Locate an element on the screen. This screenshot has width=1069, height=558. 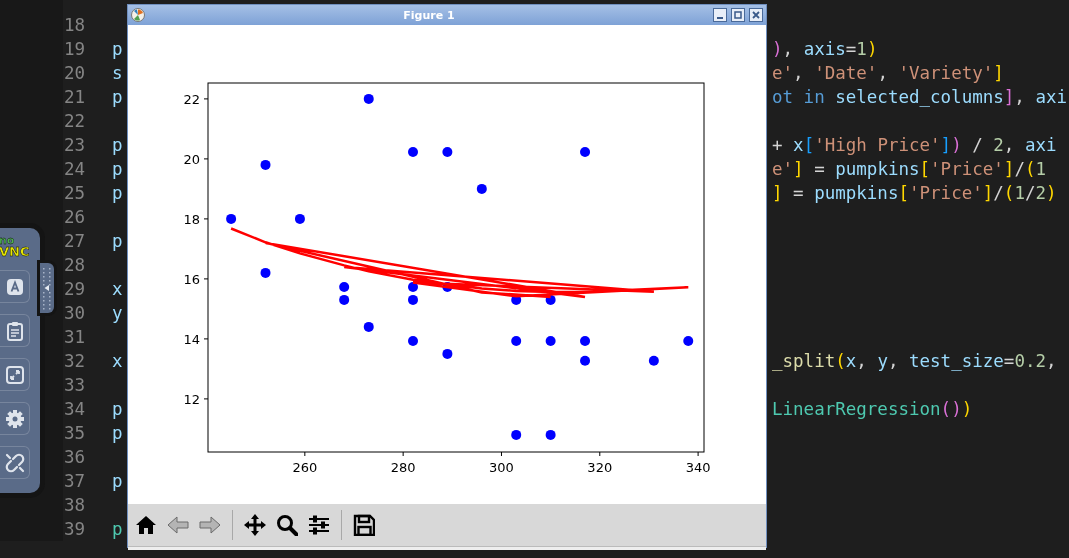
save-icon is located at coordinates (364, 525).